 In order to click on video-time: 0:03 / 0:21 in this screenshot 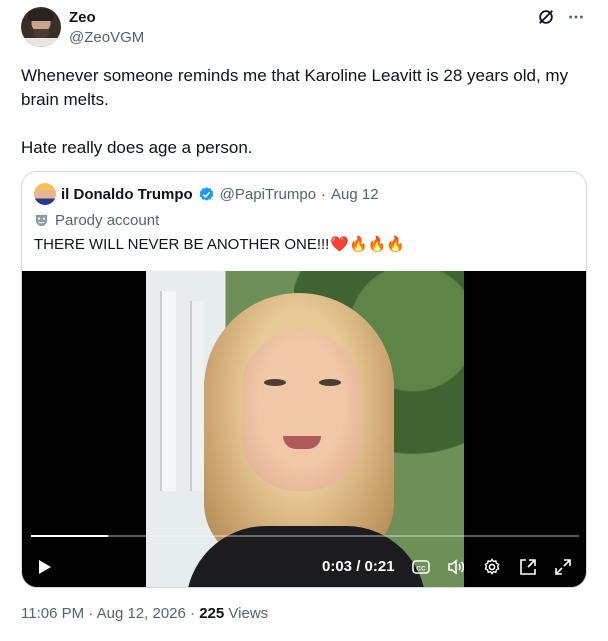, I will do `click(358, 566)`.